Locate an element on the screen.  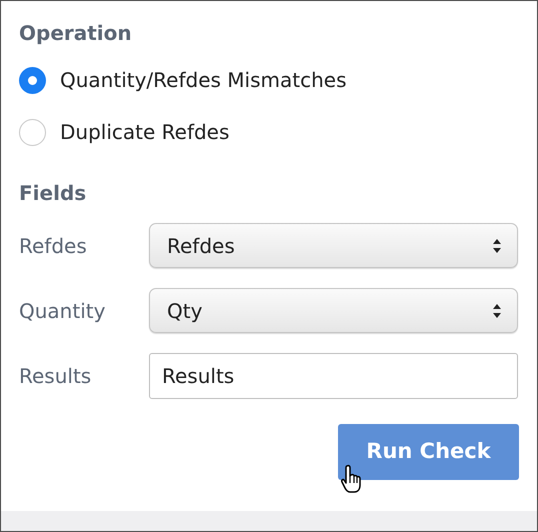
radio-label: Quantity/Refdes Mismatches is located at coordinates (203, 80).